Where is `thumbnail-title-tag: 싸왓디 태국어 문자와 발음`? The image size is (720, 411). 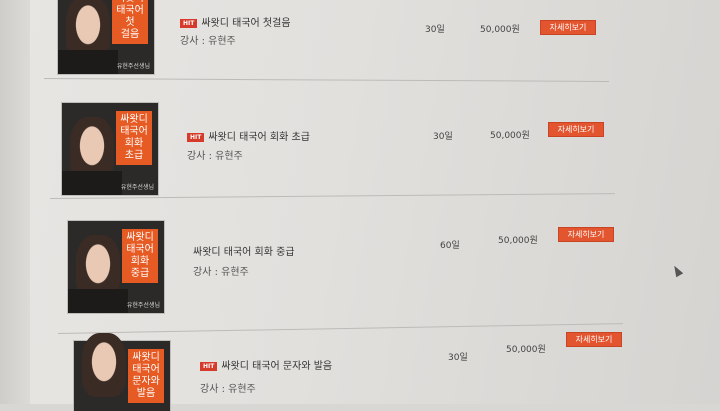
thumbnail-title-tag: 싸왓디 태국어 문자와 발음 is located at coordinates (146, 376).